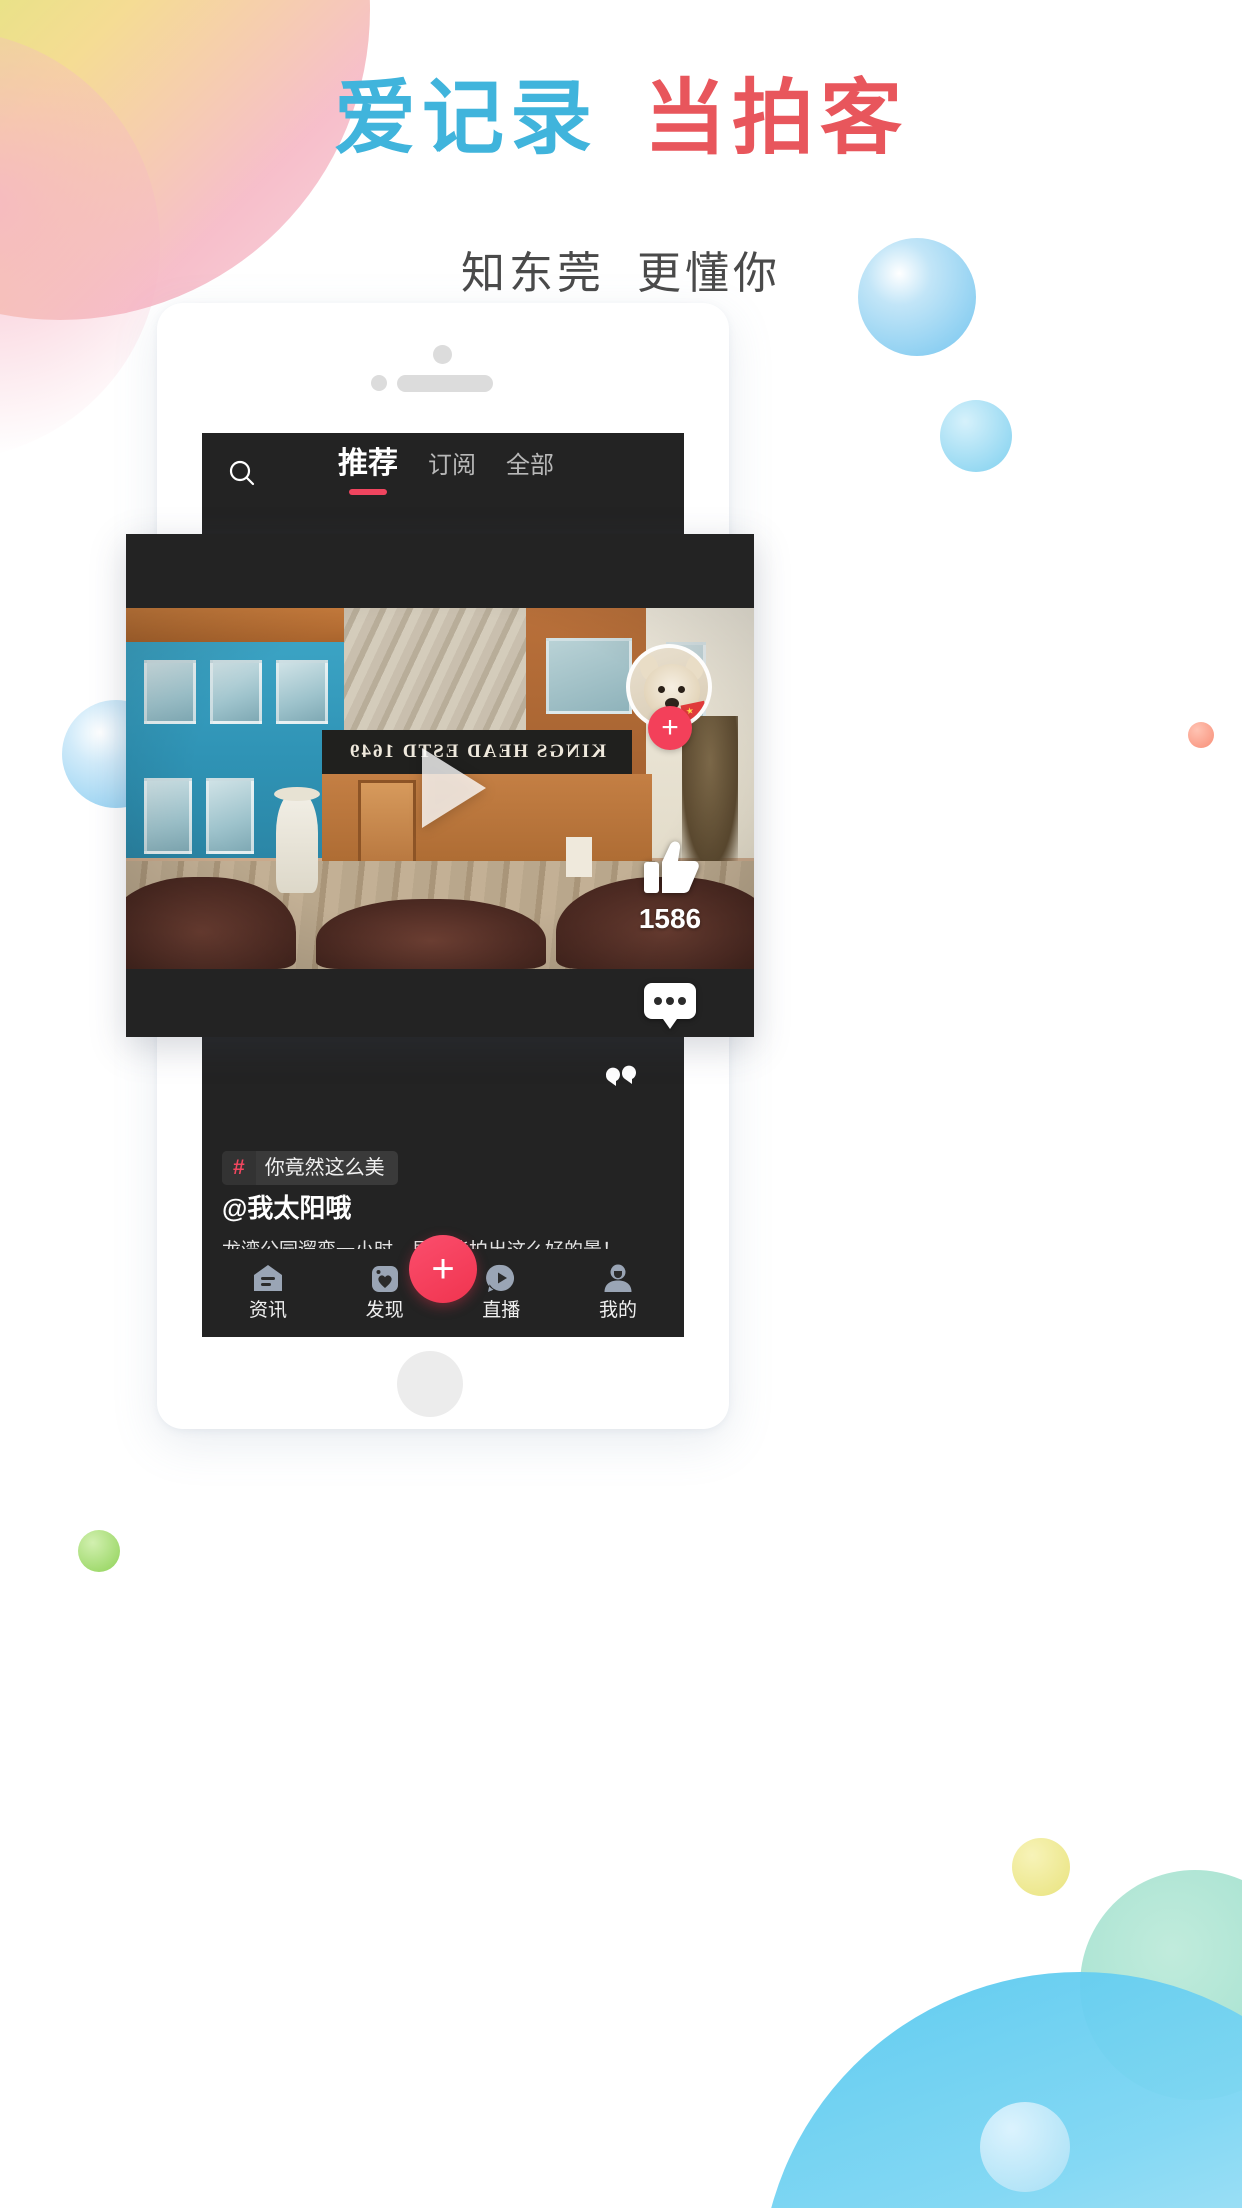 The width and height of the screenshot is (1242, 2208). Describe the element at coordinates (267, 1310) in the screenshot. I see `nav-label-news: 资讯` at that location.